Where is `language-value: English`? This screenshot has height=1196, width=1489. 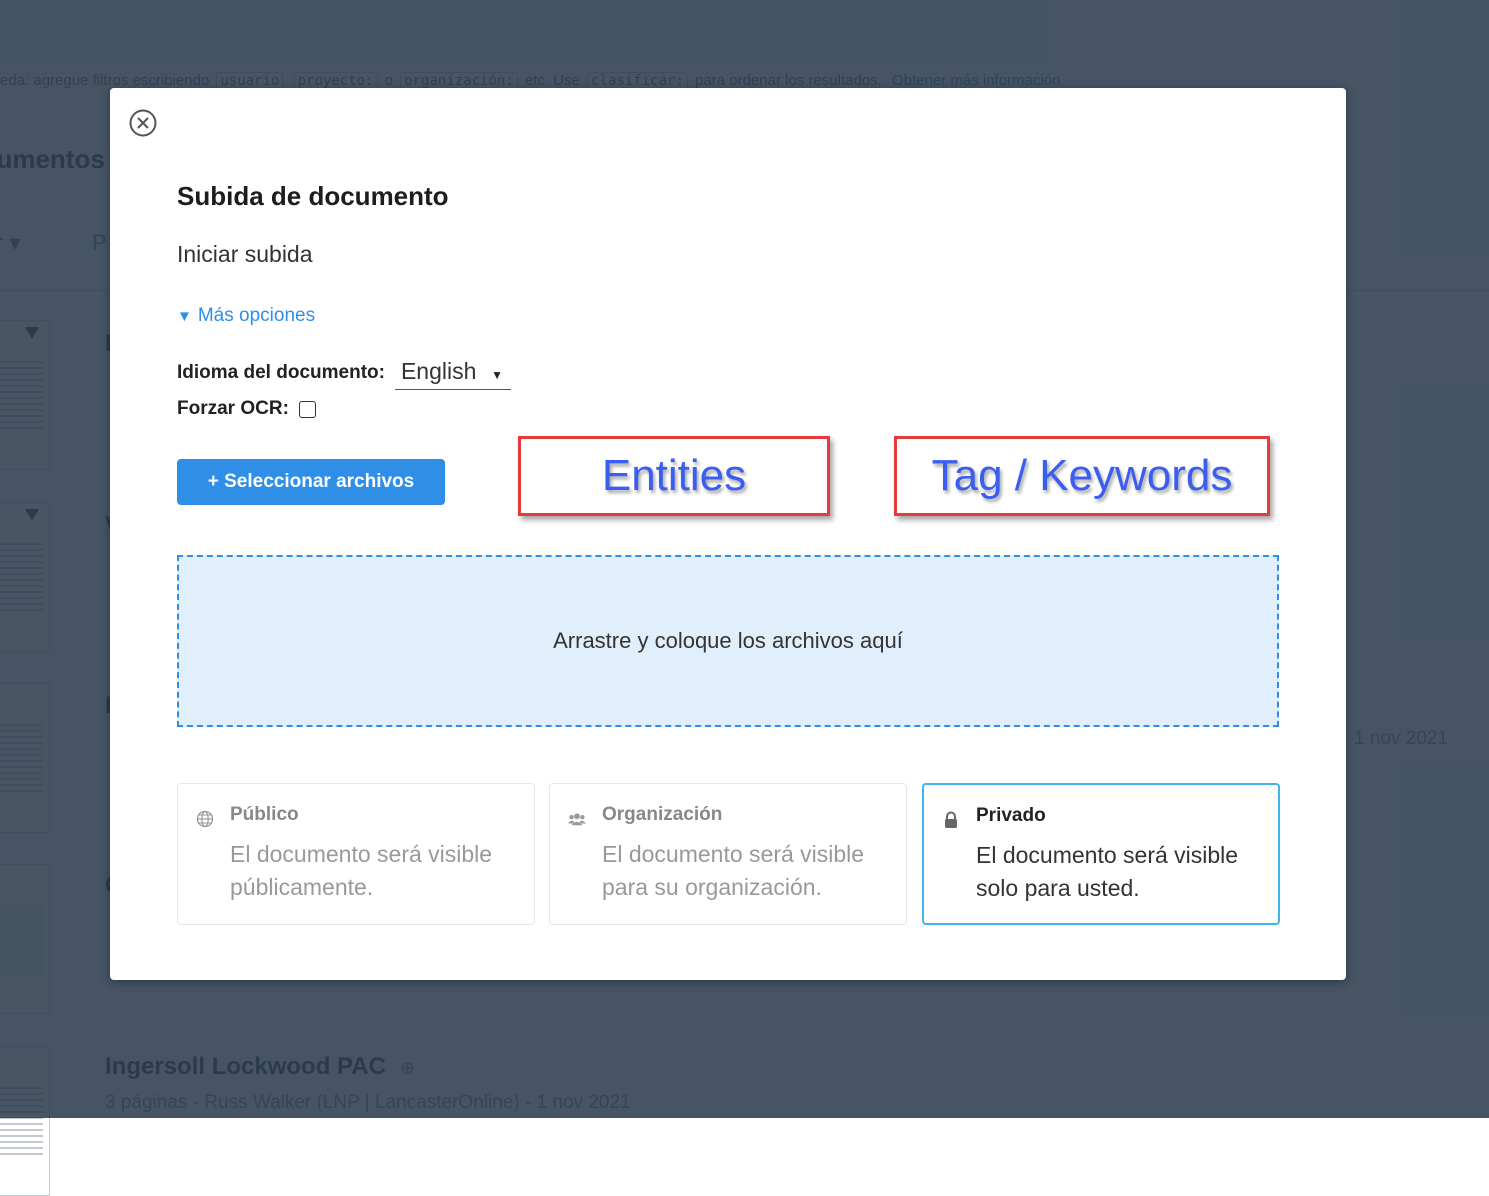 language-value: English is located at coordinates (438, 371).